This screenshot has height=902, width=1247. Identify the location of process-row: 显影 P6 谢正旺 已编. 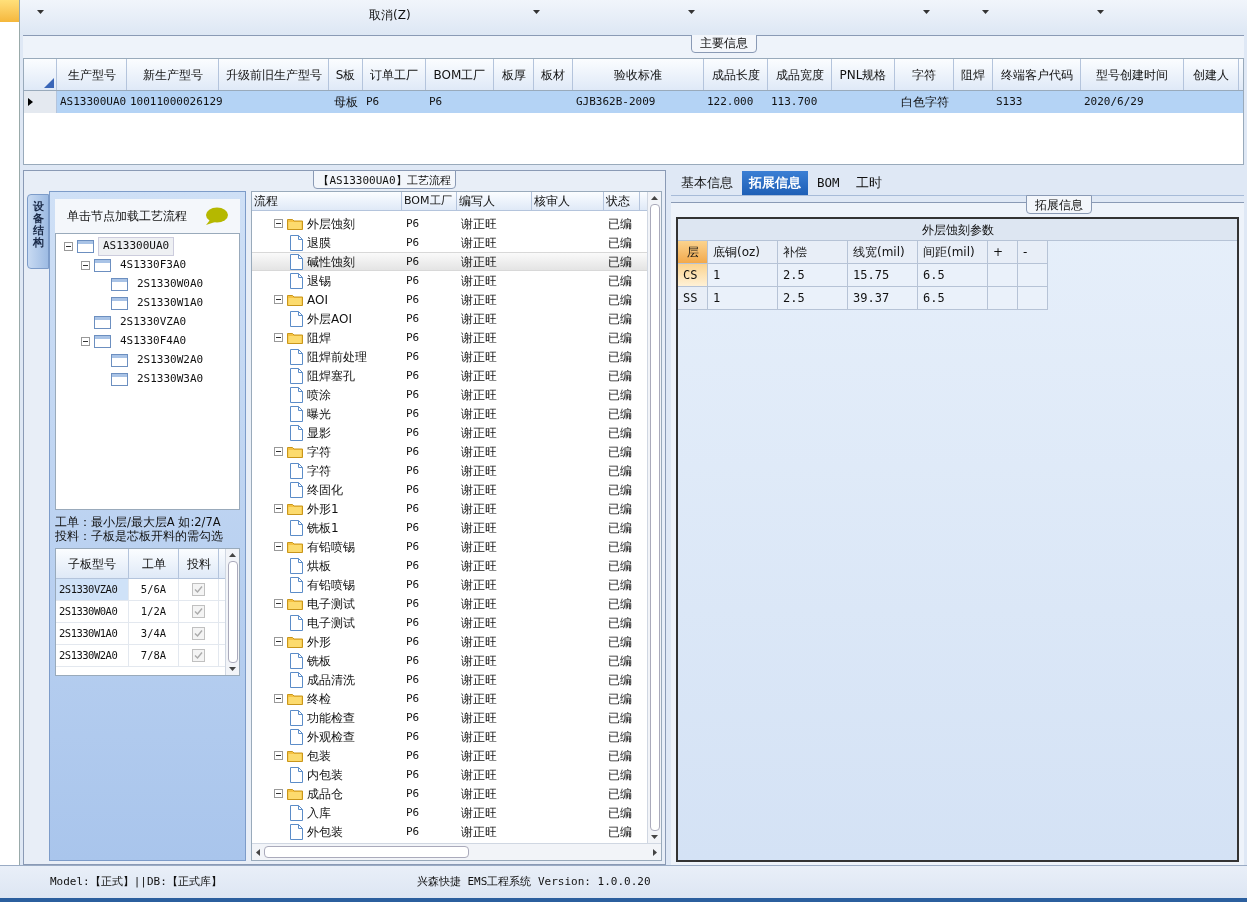
(449, 432).